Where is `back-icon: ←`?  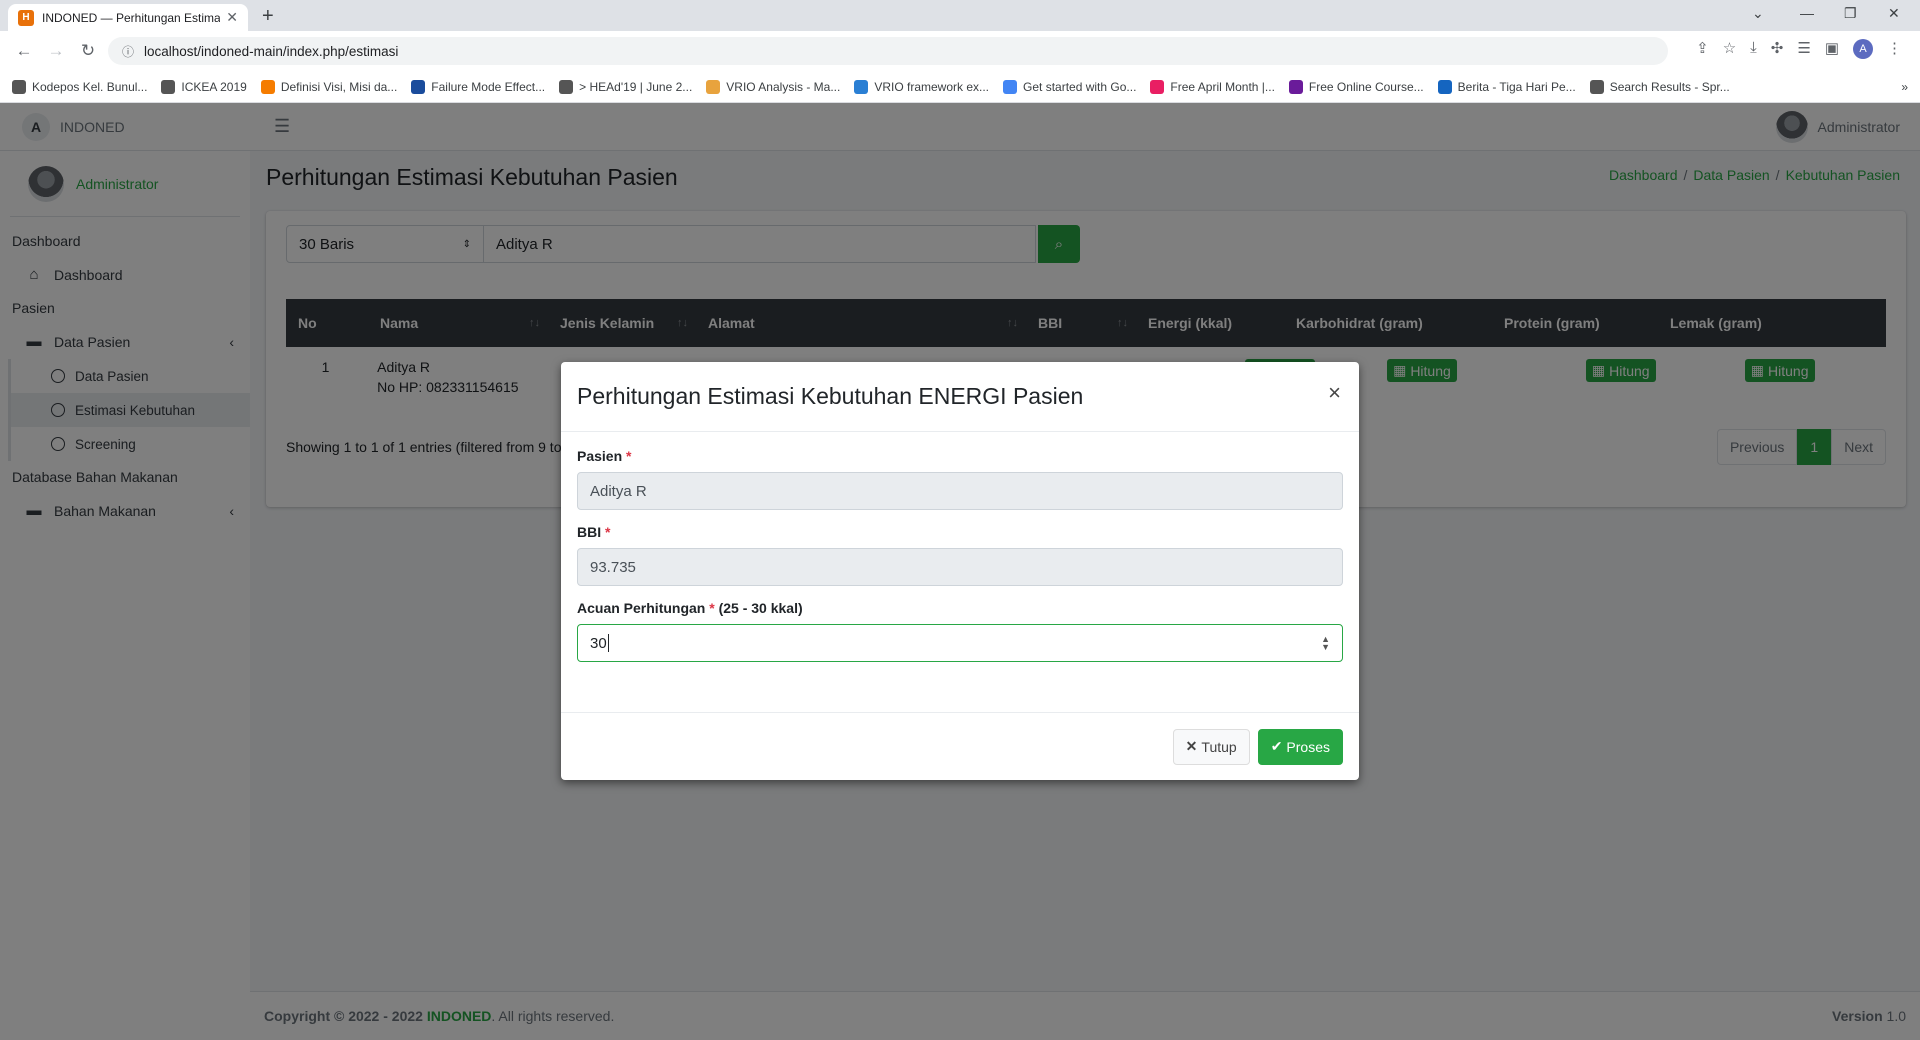 back-icon: ← is located at coordinates (24, 51).